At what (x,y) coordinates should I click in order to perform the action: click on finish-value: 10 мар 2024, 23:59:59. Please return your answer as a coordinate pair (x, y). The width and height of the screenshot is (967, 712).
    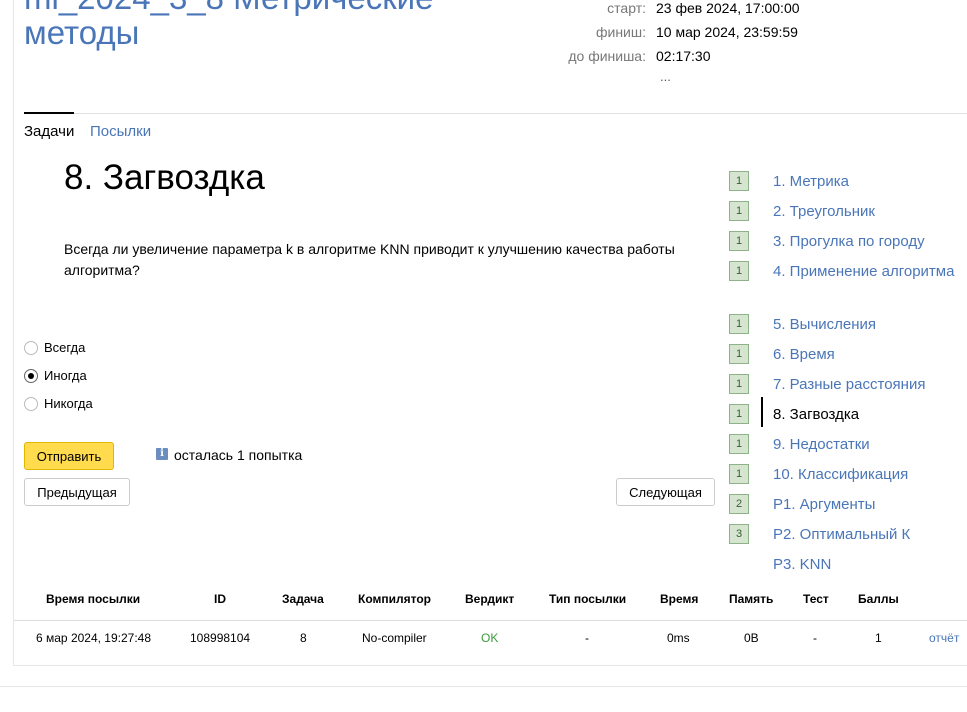
    Looking at the image, I should click on (727, 32).